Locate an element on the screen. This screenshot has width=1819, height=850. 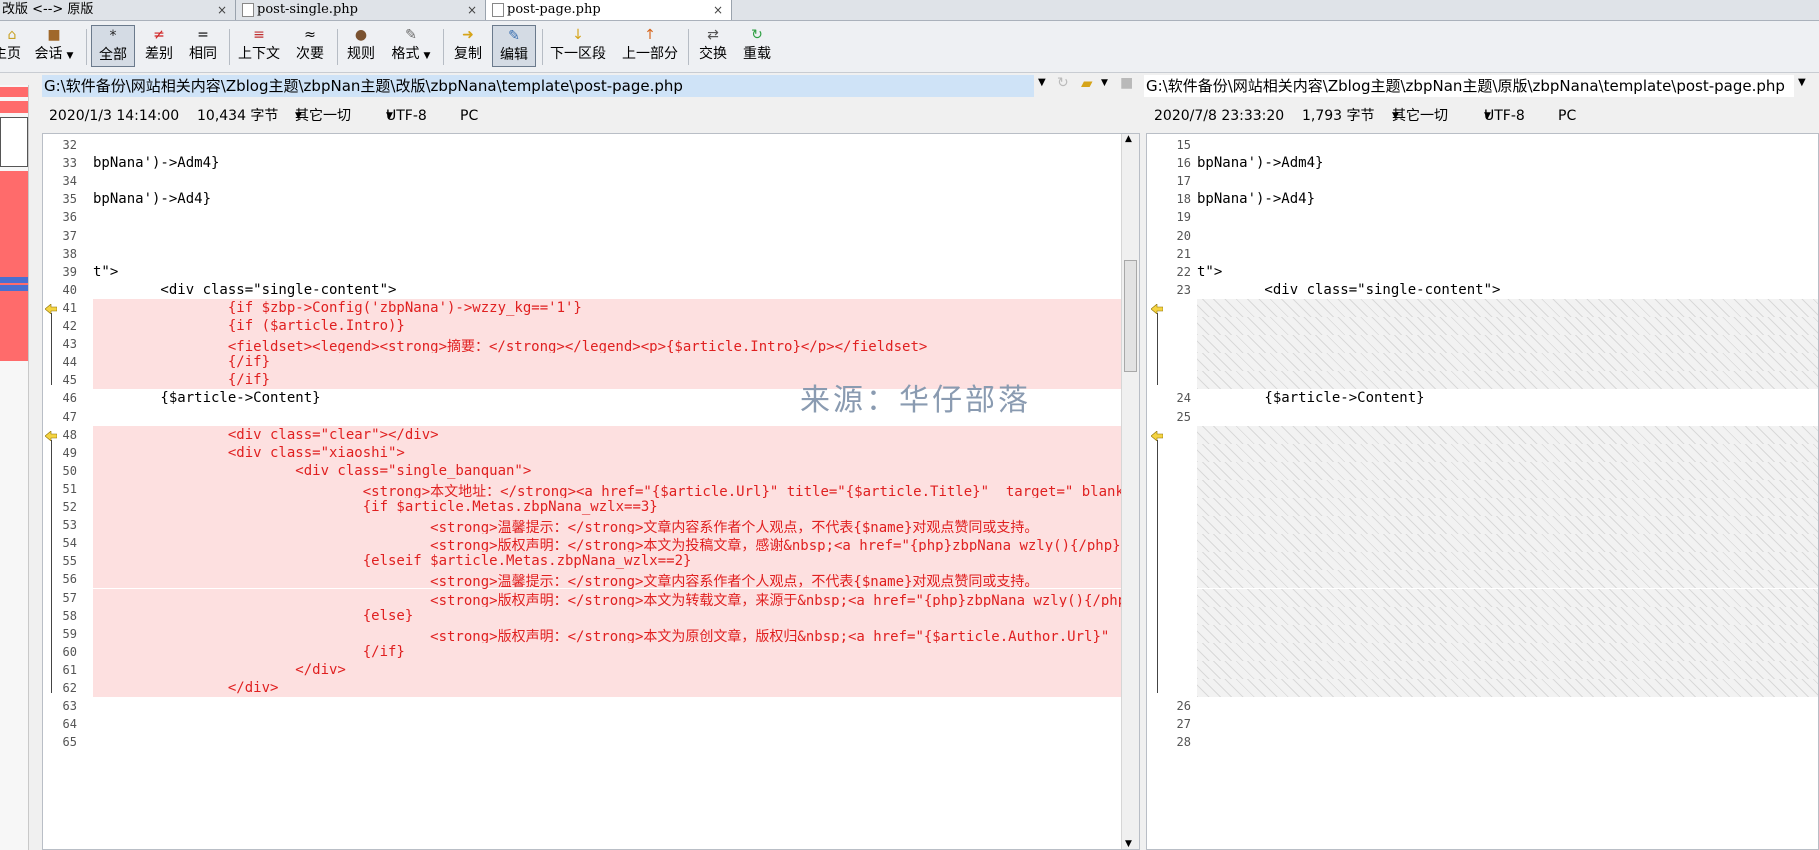
line-number: 42 is located at coordinates (69, 326).